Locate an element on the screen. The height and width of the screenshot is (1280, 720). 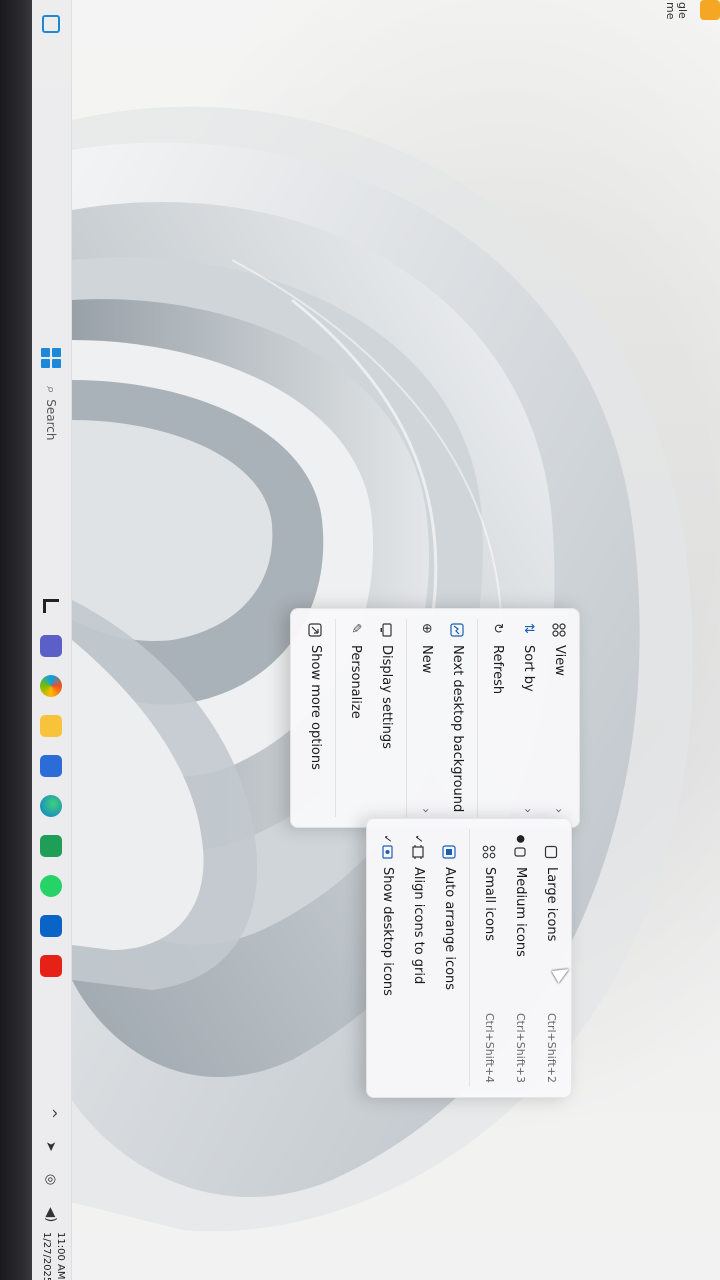
wallpaper-icon is located at coordinates (457, 634).